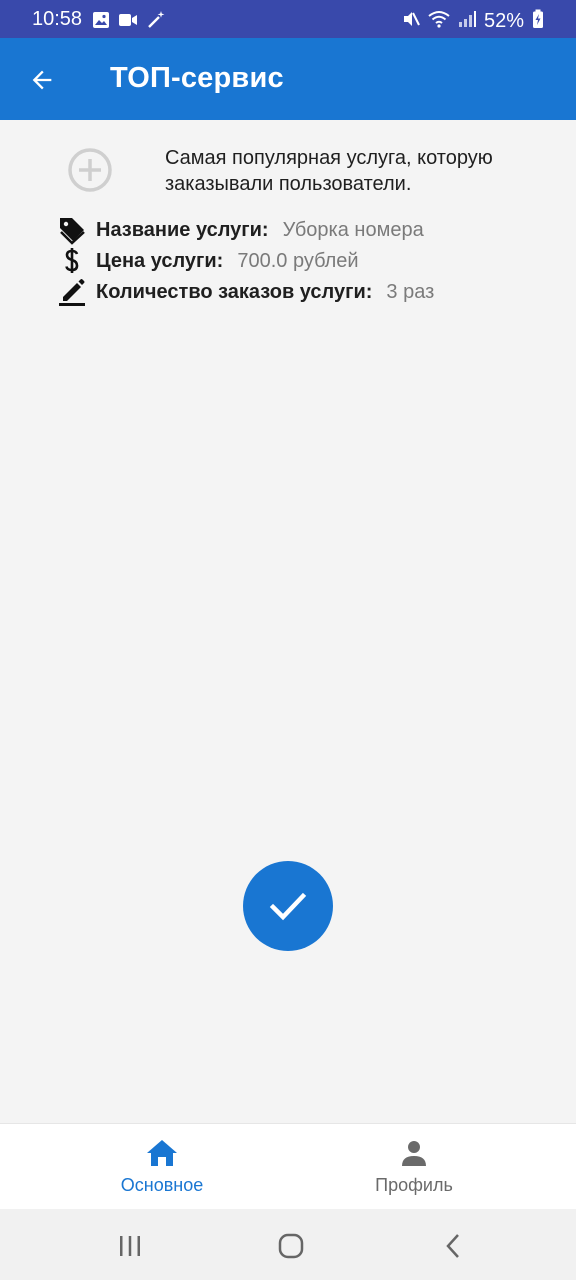  I want to click on gallery-icon, so click(101, 22).